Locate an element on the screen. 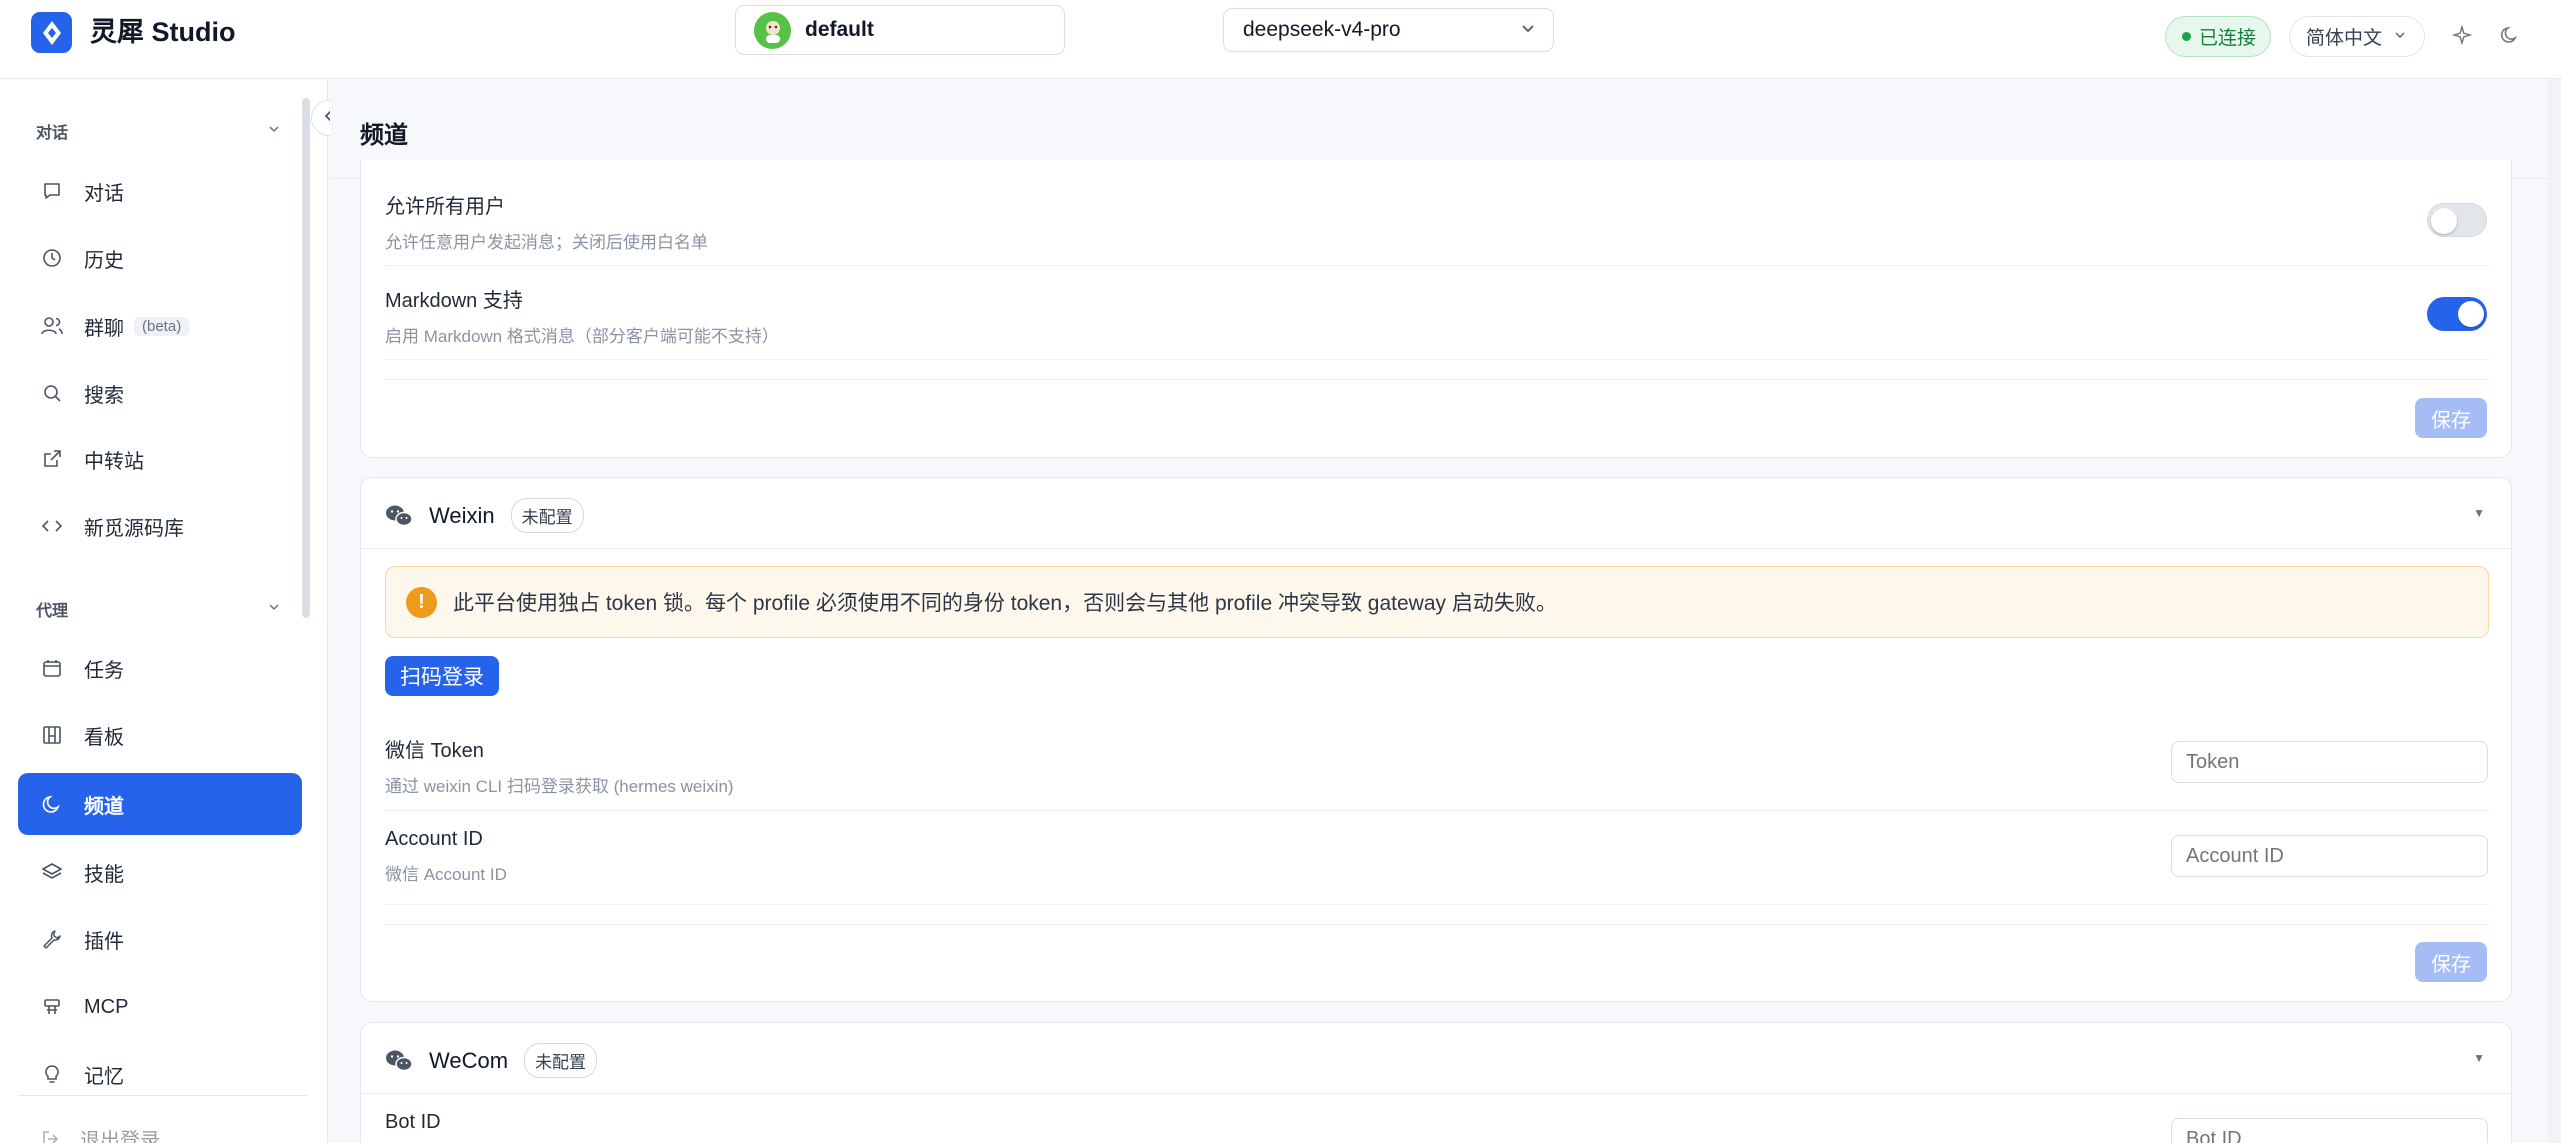 This screenshot has height=1143, width=2561. sidebar-item-plugins: 插件 is located at coordinates (160, 939).